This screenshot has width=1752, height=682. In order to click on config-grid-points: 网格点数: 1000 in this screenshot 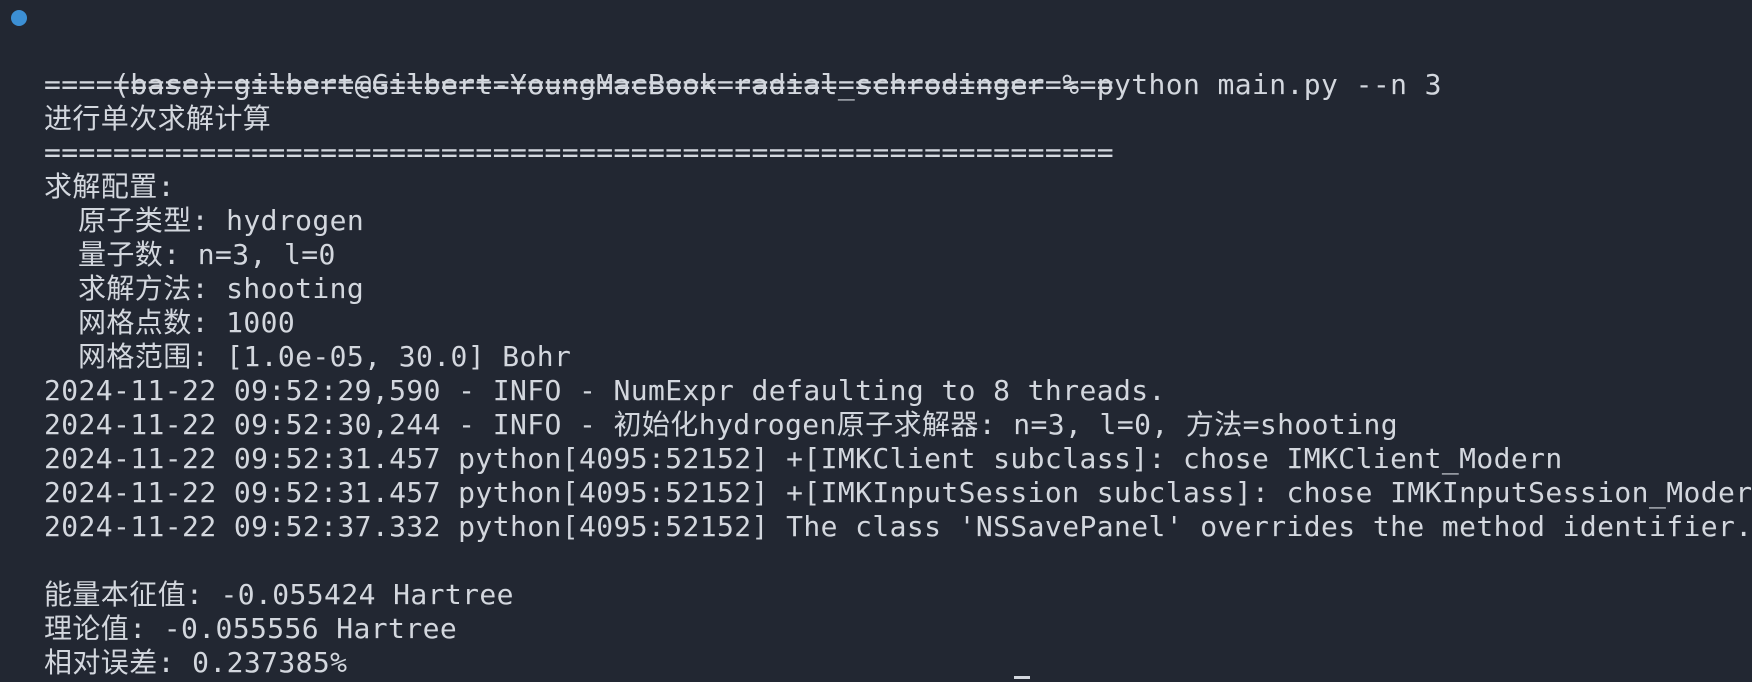, I will do `click(187, 322)`.